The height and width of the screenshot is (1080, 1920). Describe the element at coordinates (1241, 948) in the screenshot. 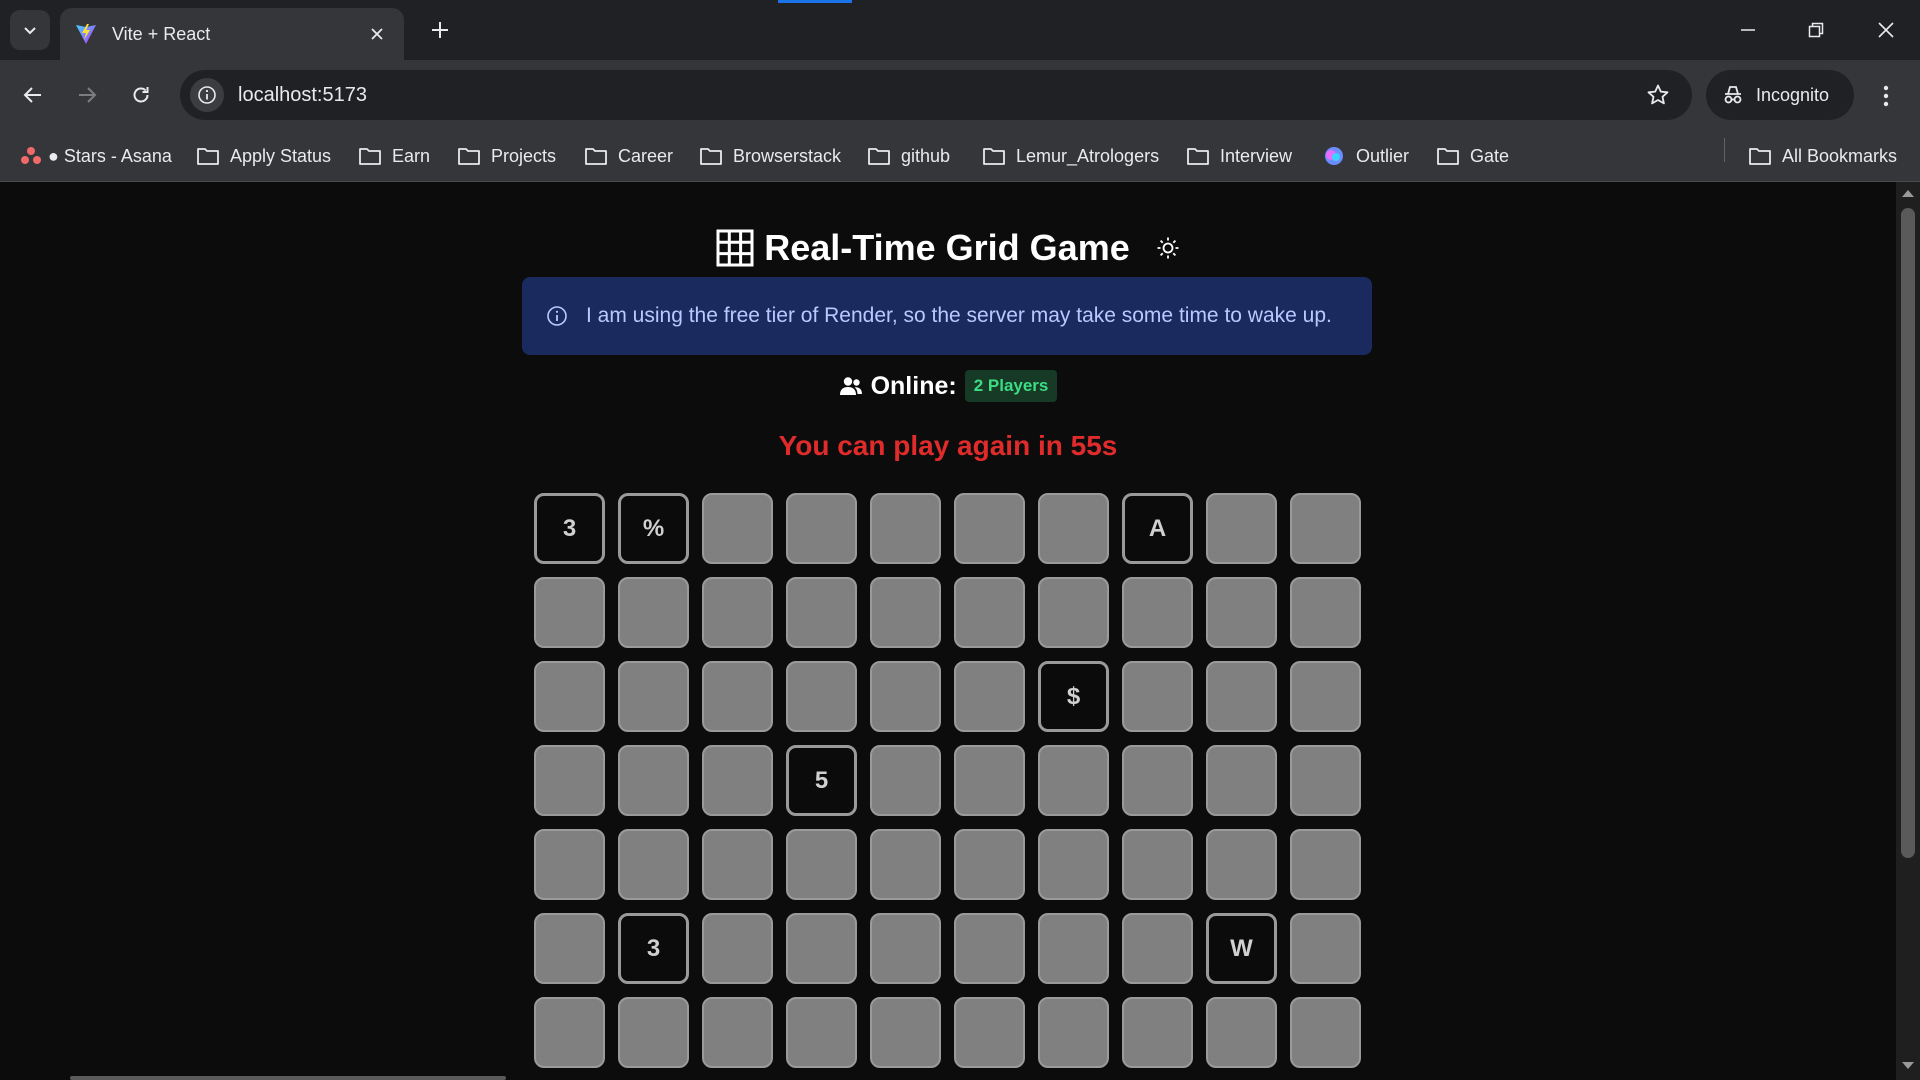

I see `grid-cell: W` at that location.